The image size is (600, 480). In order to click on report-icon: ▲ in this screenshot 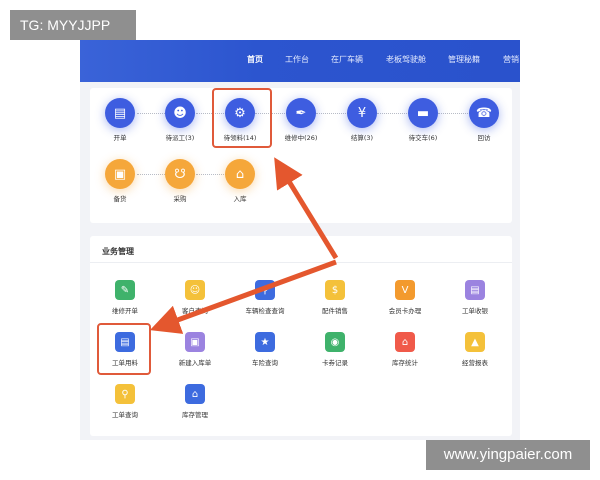, I will do `click(475, 342)`.